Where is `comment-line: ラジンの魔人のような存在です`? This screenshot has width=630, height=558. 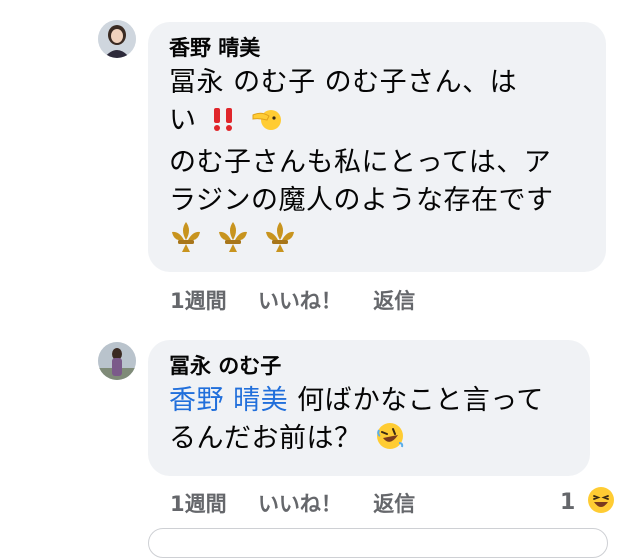
comment-line: ラジンの魔人のような存在です is located at coordinates (361, 200).